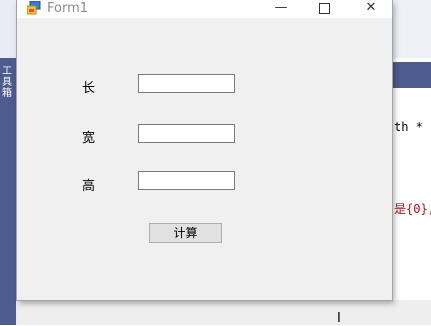 The height and width of the screenshot is (326, 431). What do you see at coordinates (89, 88) in the screenshot?
I see `label-length: 长` at bounding box center [89, 88].